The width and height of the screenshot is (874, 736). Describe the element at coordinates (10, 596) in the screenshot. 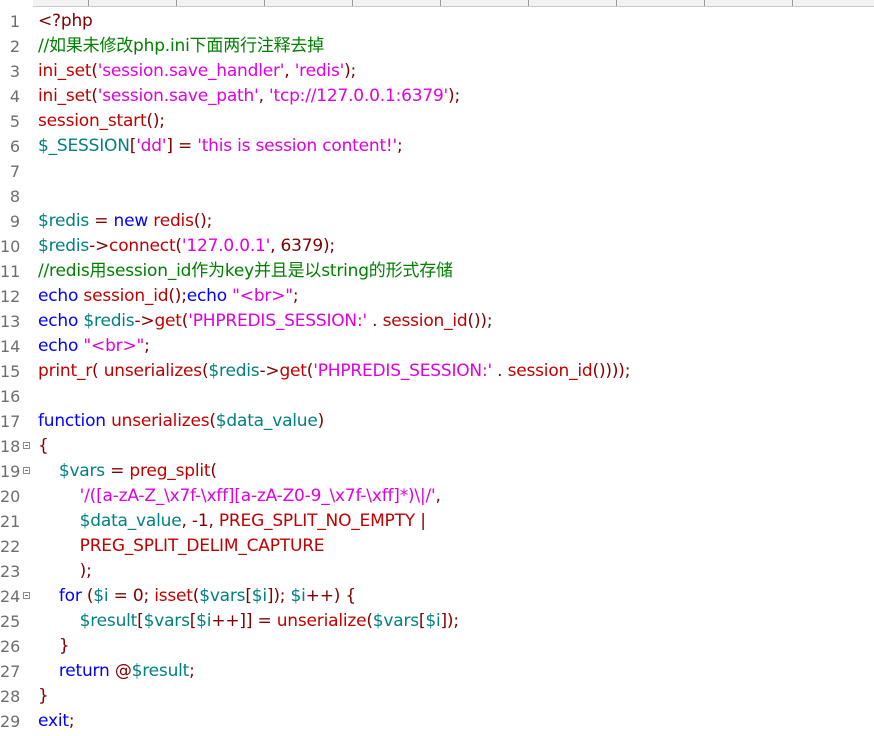

I see `line-number: 24` at that location.